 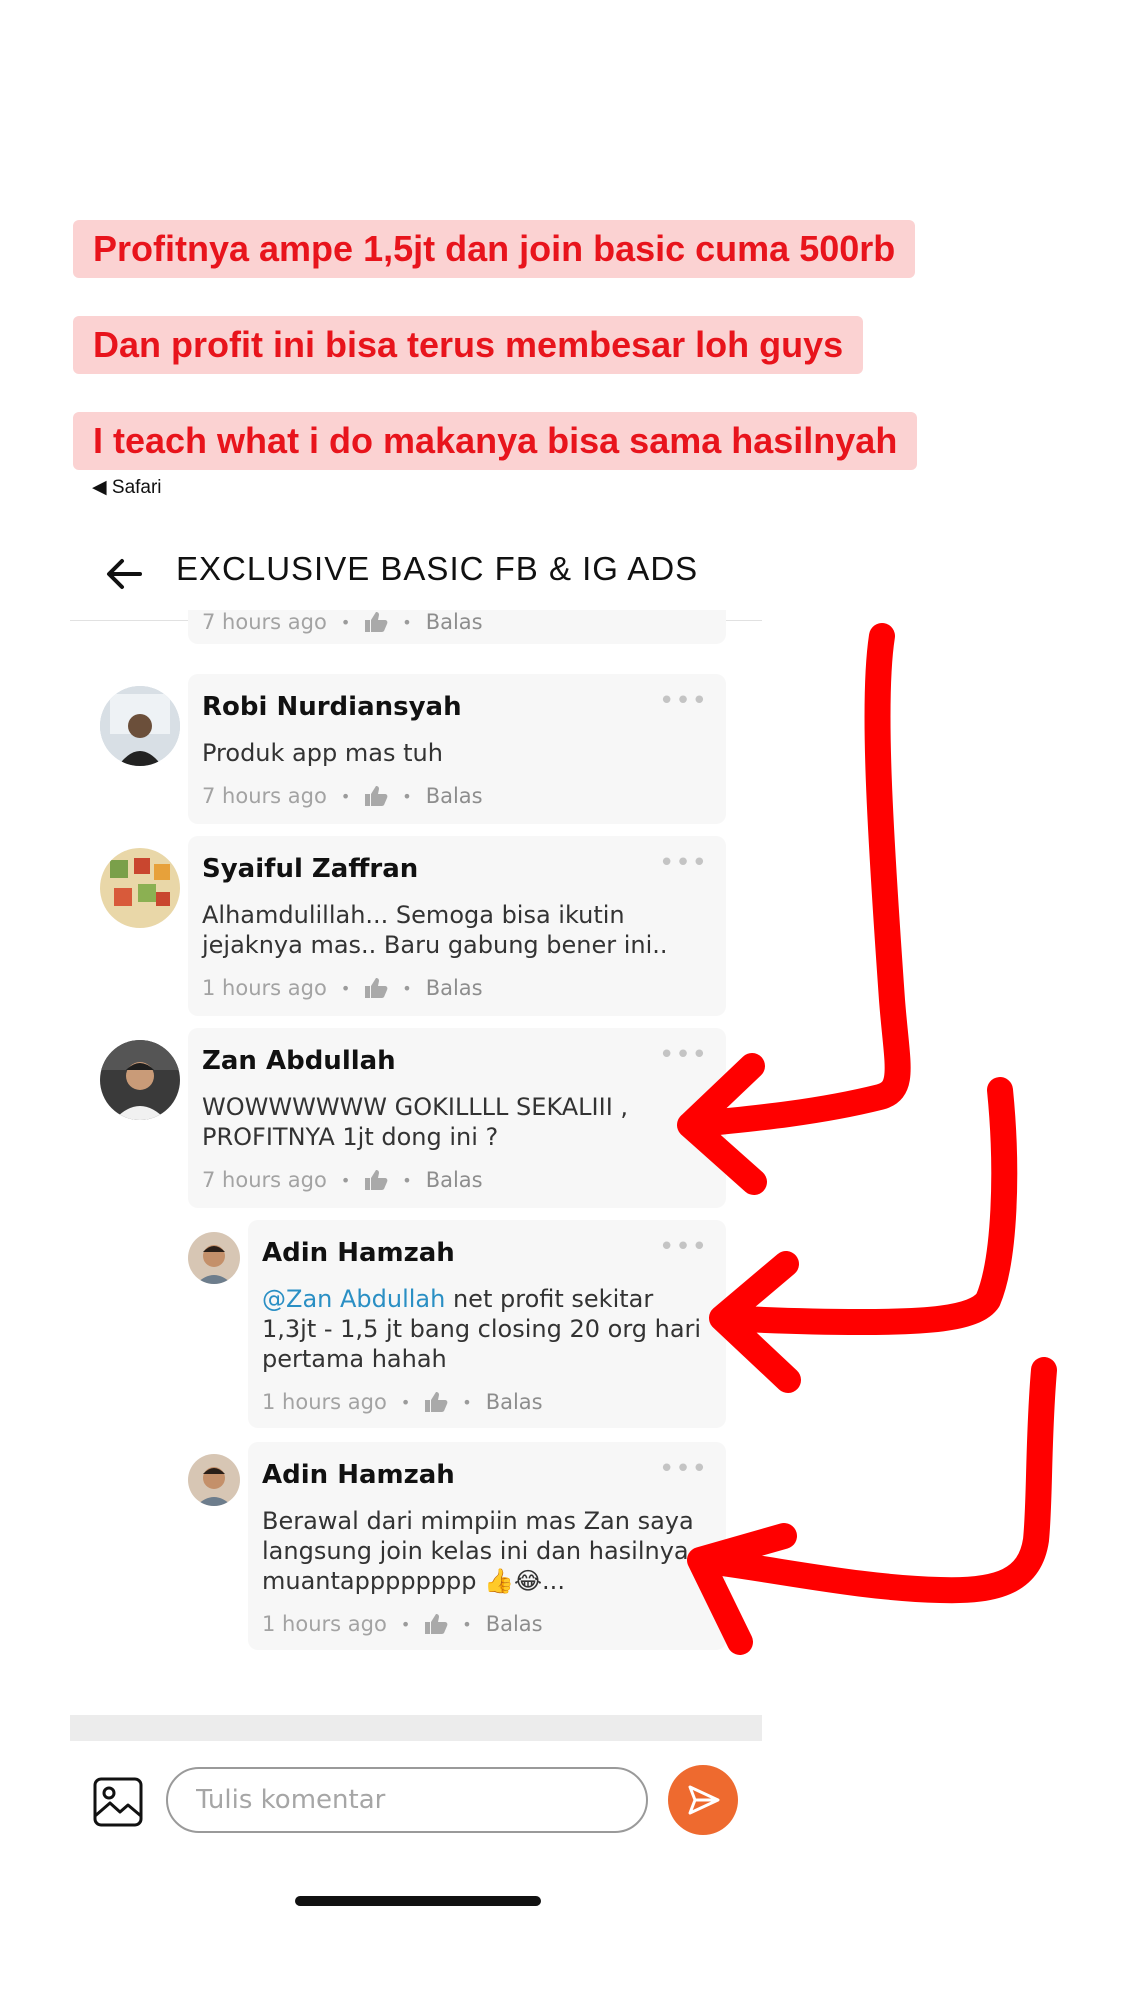 I want to click on bottom-divider, so click(x=416, y=1728).